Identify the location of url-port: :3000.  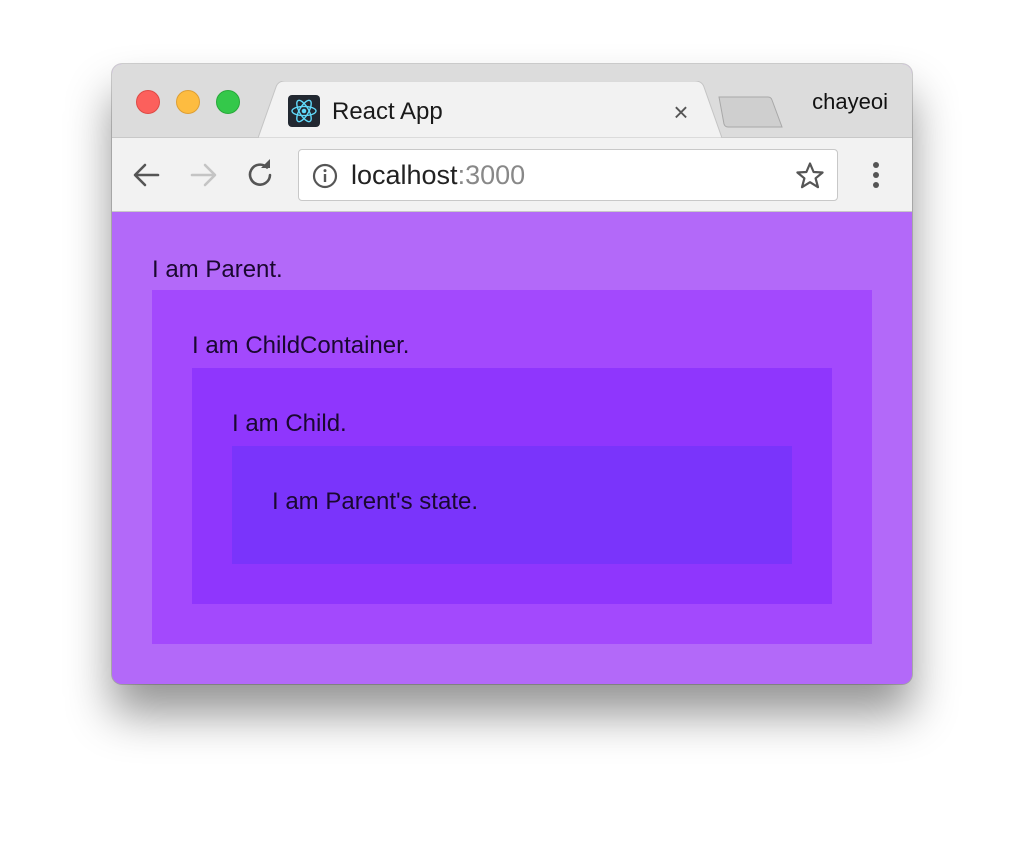
(491, 175).